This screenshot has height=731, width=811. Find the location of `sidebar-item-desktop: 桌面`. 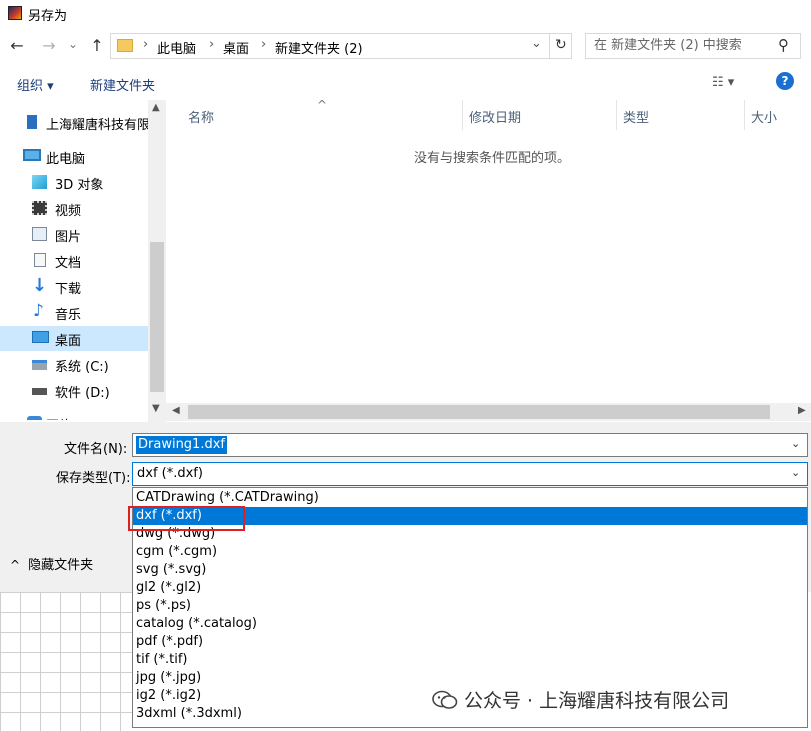

sidebar-item-desktop: 桌面 is located at coordinates (74, 338).